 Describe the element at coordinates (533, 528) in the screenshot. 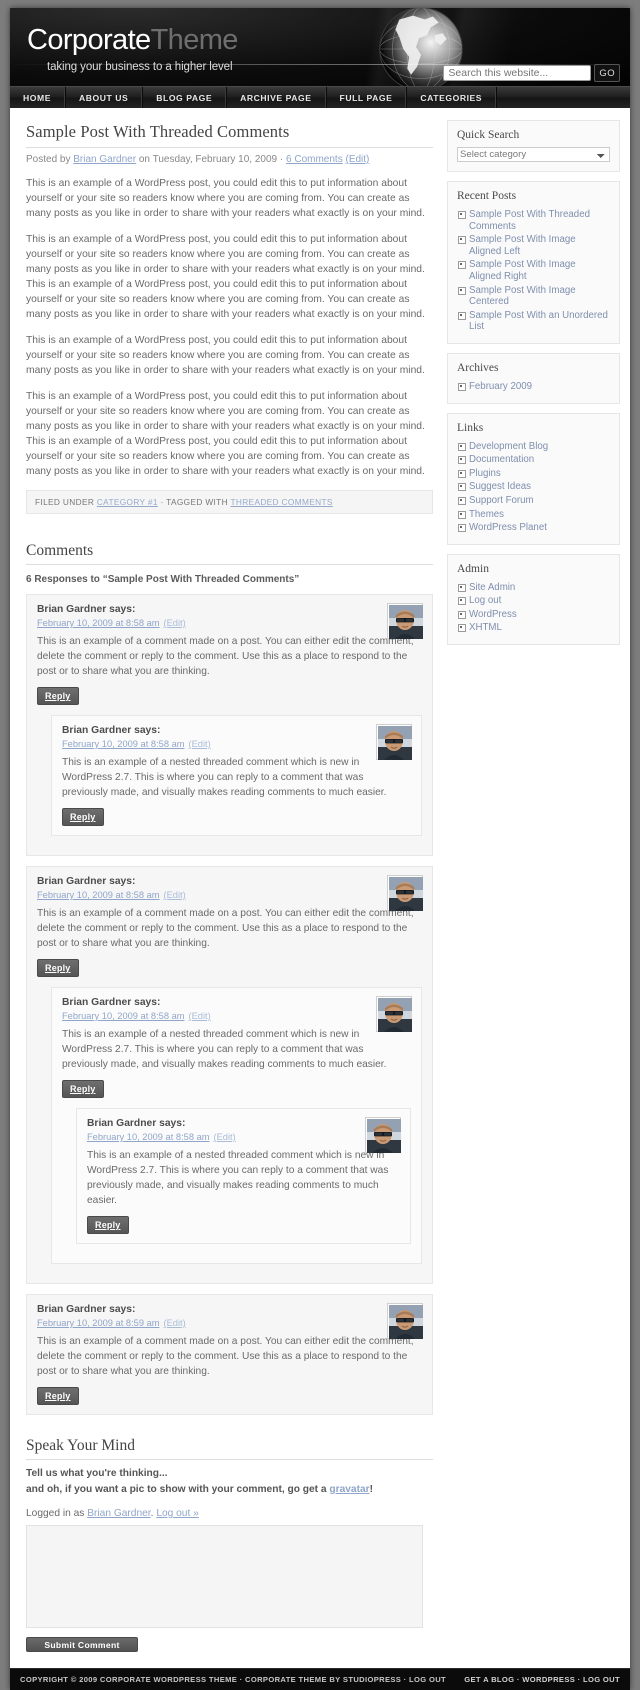

I see `list-item: WordPress Planet` at that location.